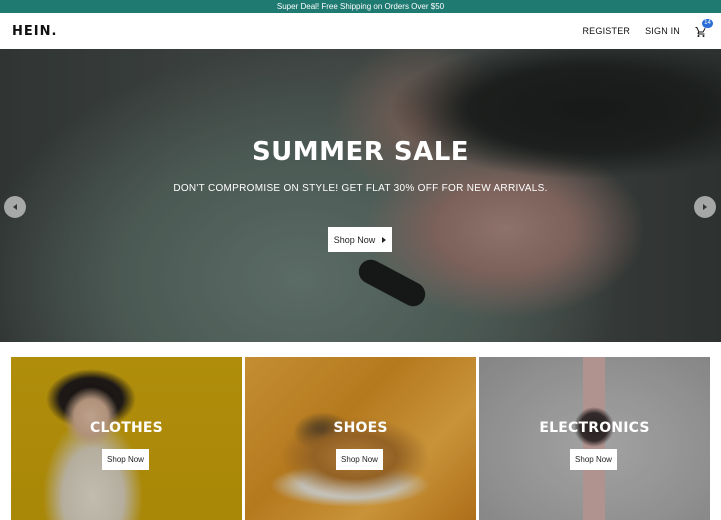  I want to click on chevron-left-icon, so click(15, 207).